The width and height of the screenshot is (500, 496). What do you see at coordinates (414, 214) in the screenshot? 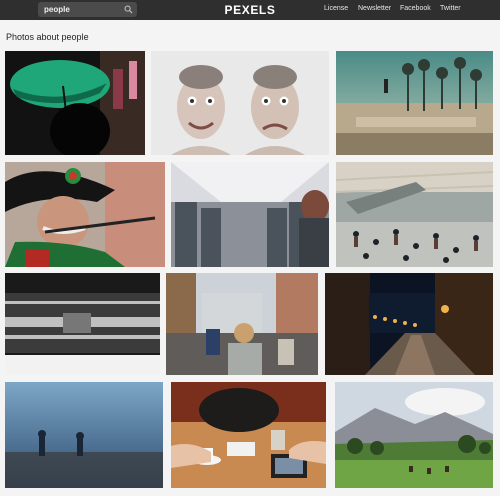
I see `photo-station-crowd` at bounding box center [414, 214].